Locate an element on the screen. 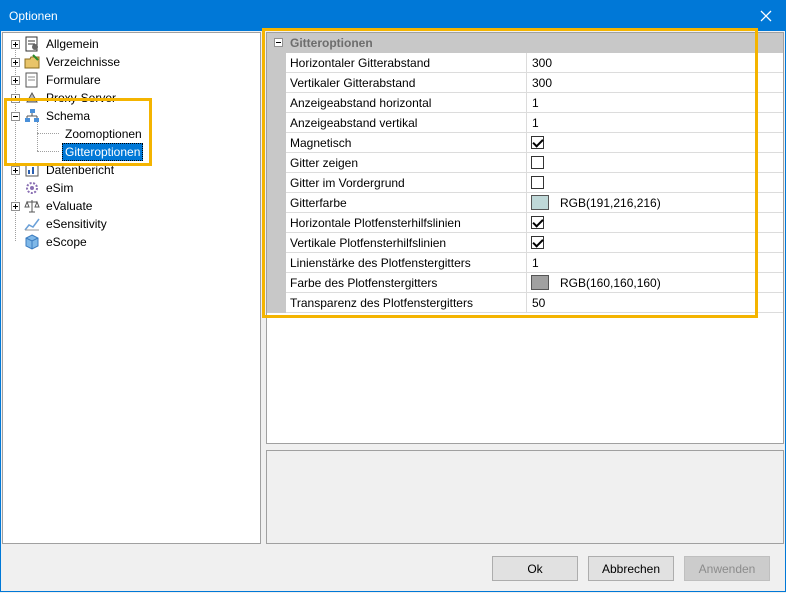  scales-icon is located at coordinates (32, 206).